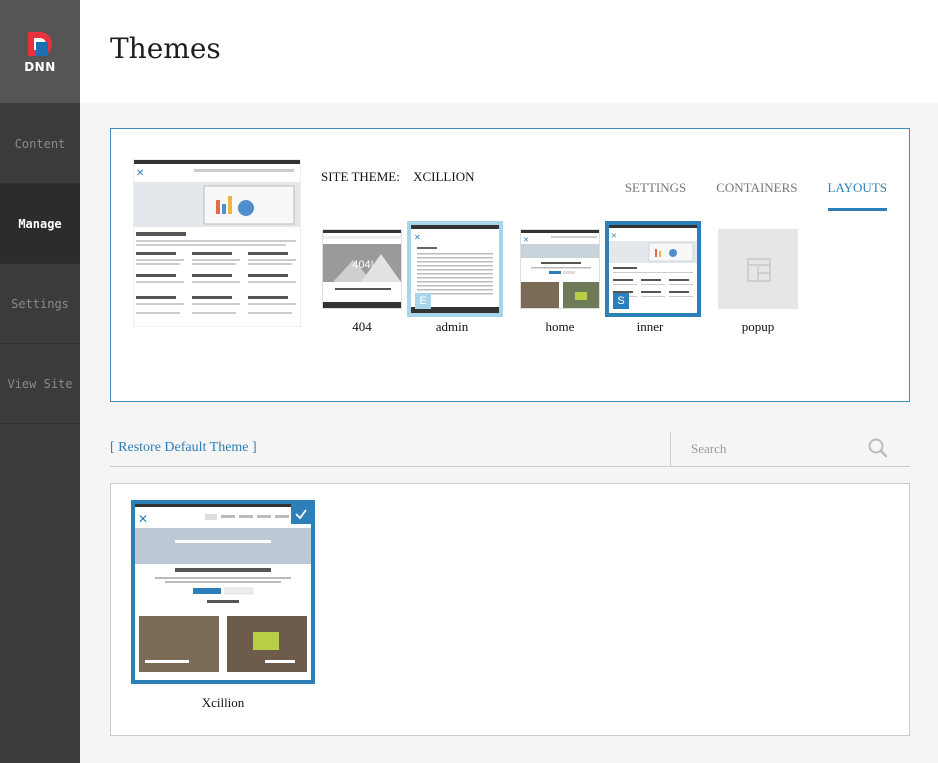  I want to click on logo: DNN, so click(40, 51).